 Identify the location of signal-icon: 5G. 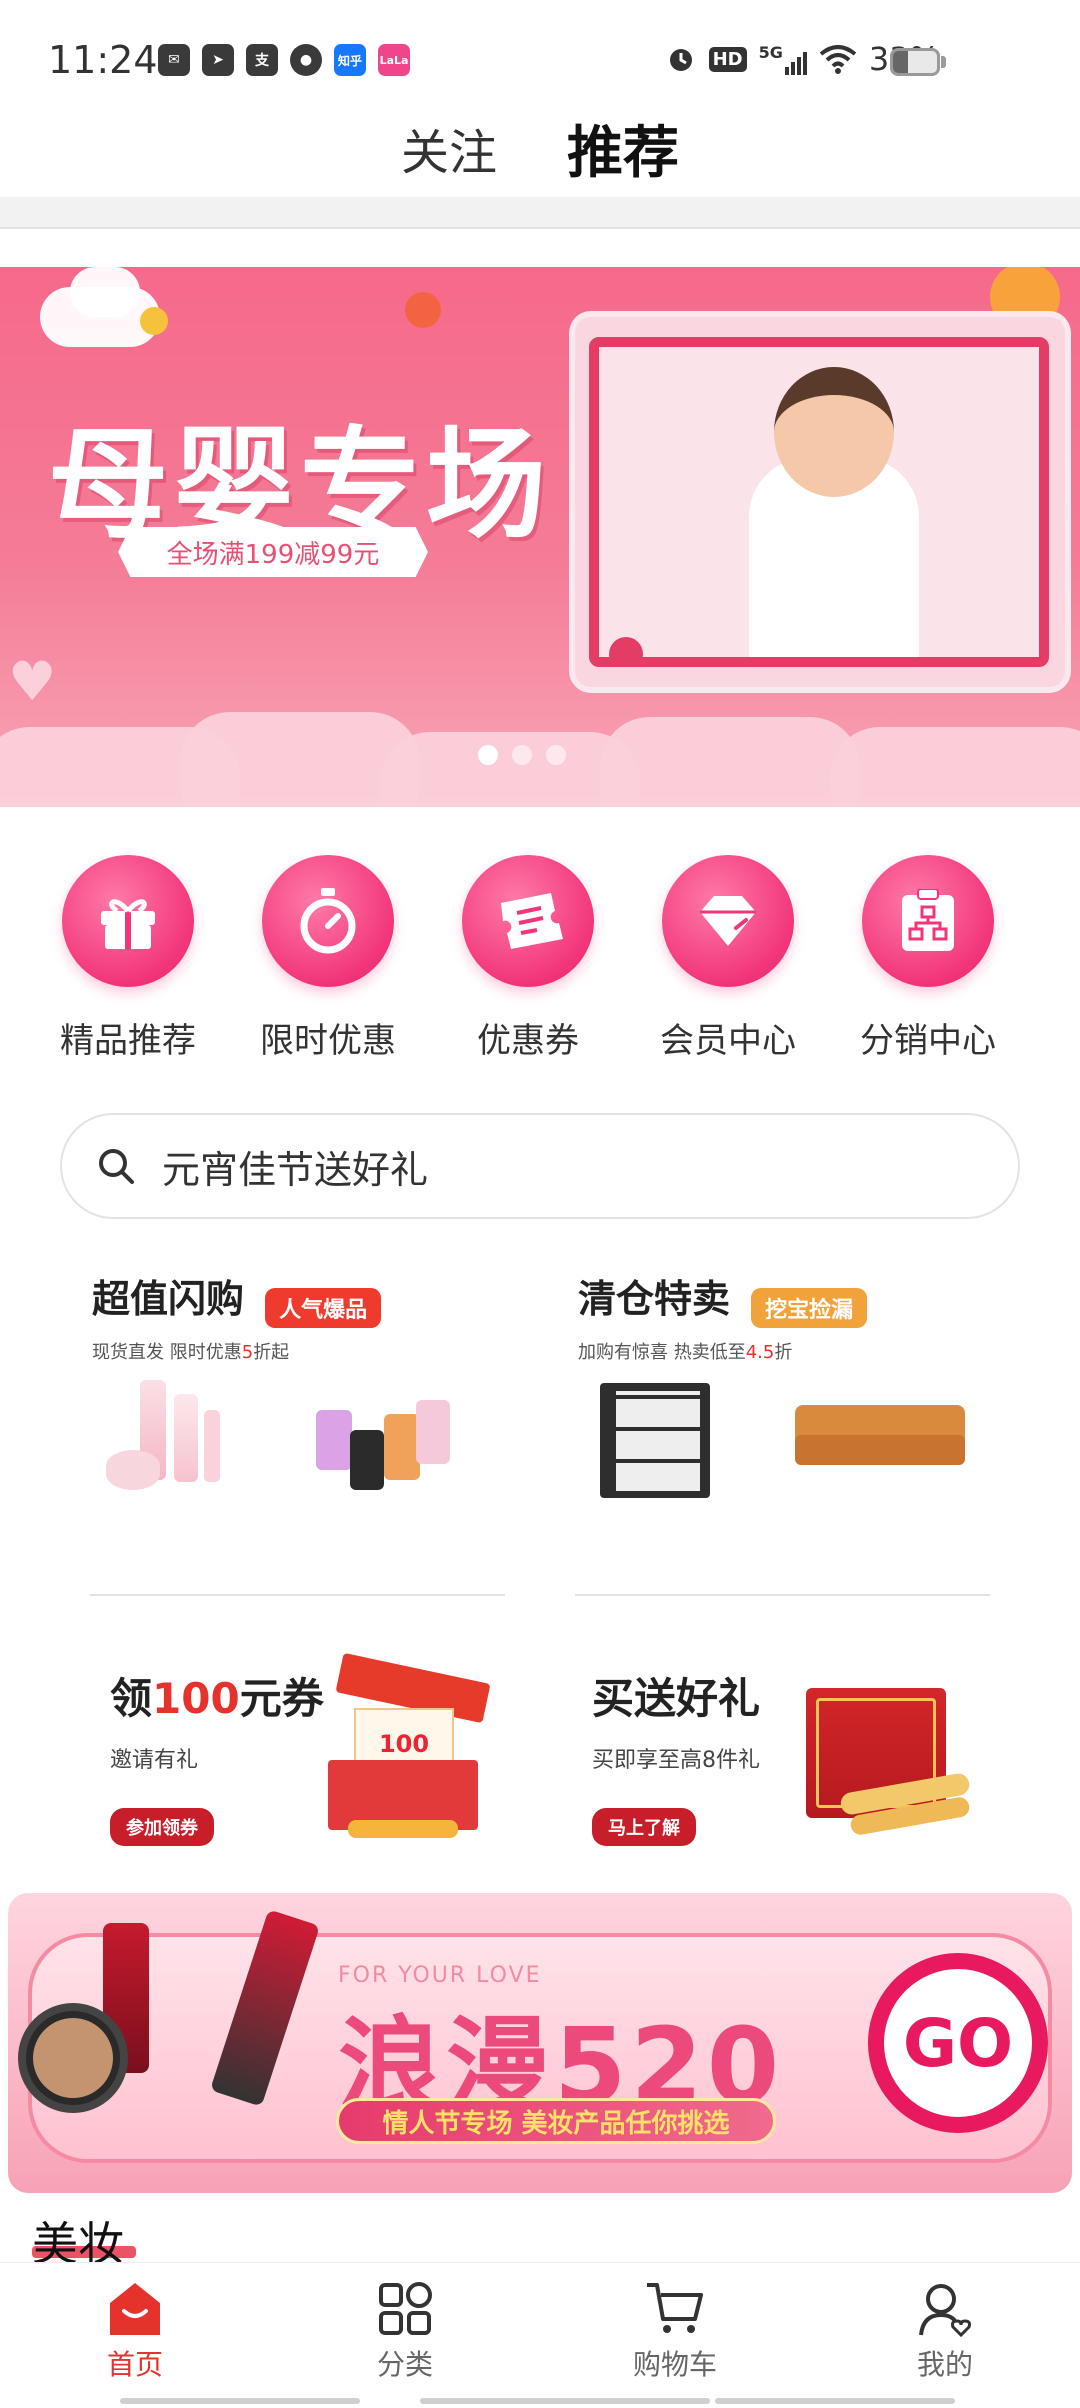
(783, 59).